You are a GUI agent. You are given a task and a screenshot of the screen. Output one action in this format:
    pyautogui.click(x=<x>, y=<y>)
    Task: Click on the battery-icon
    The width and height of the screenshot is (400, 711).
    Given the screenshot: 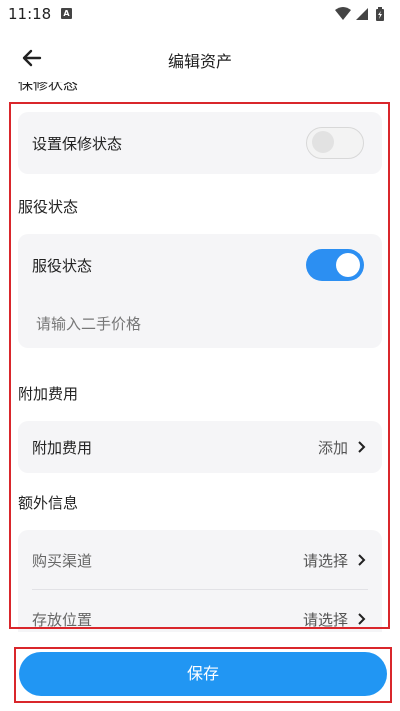 What is the action you would take?
    pyautogui.click(x=380, y=14)
    